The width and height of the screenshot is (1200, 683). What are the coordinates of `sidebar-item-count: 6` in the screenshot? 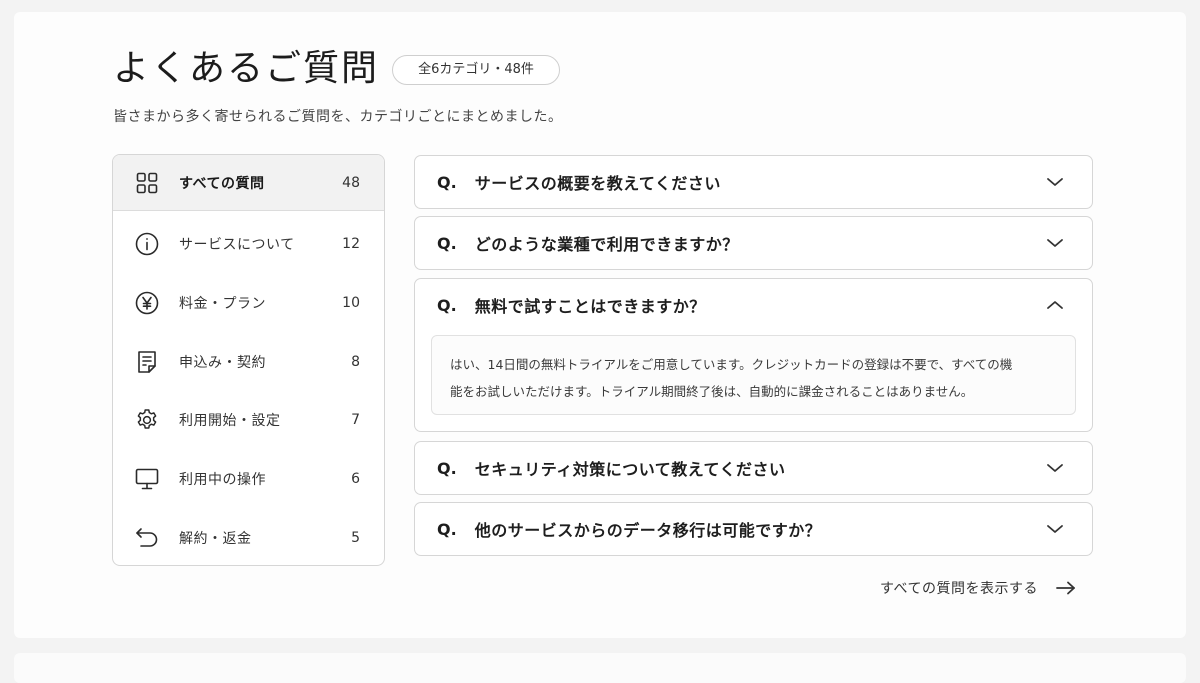 It's located at (355, 479).